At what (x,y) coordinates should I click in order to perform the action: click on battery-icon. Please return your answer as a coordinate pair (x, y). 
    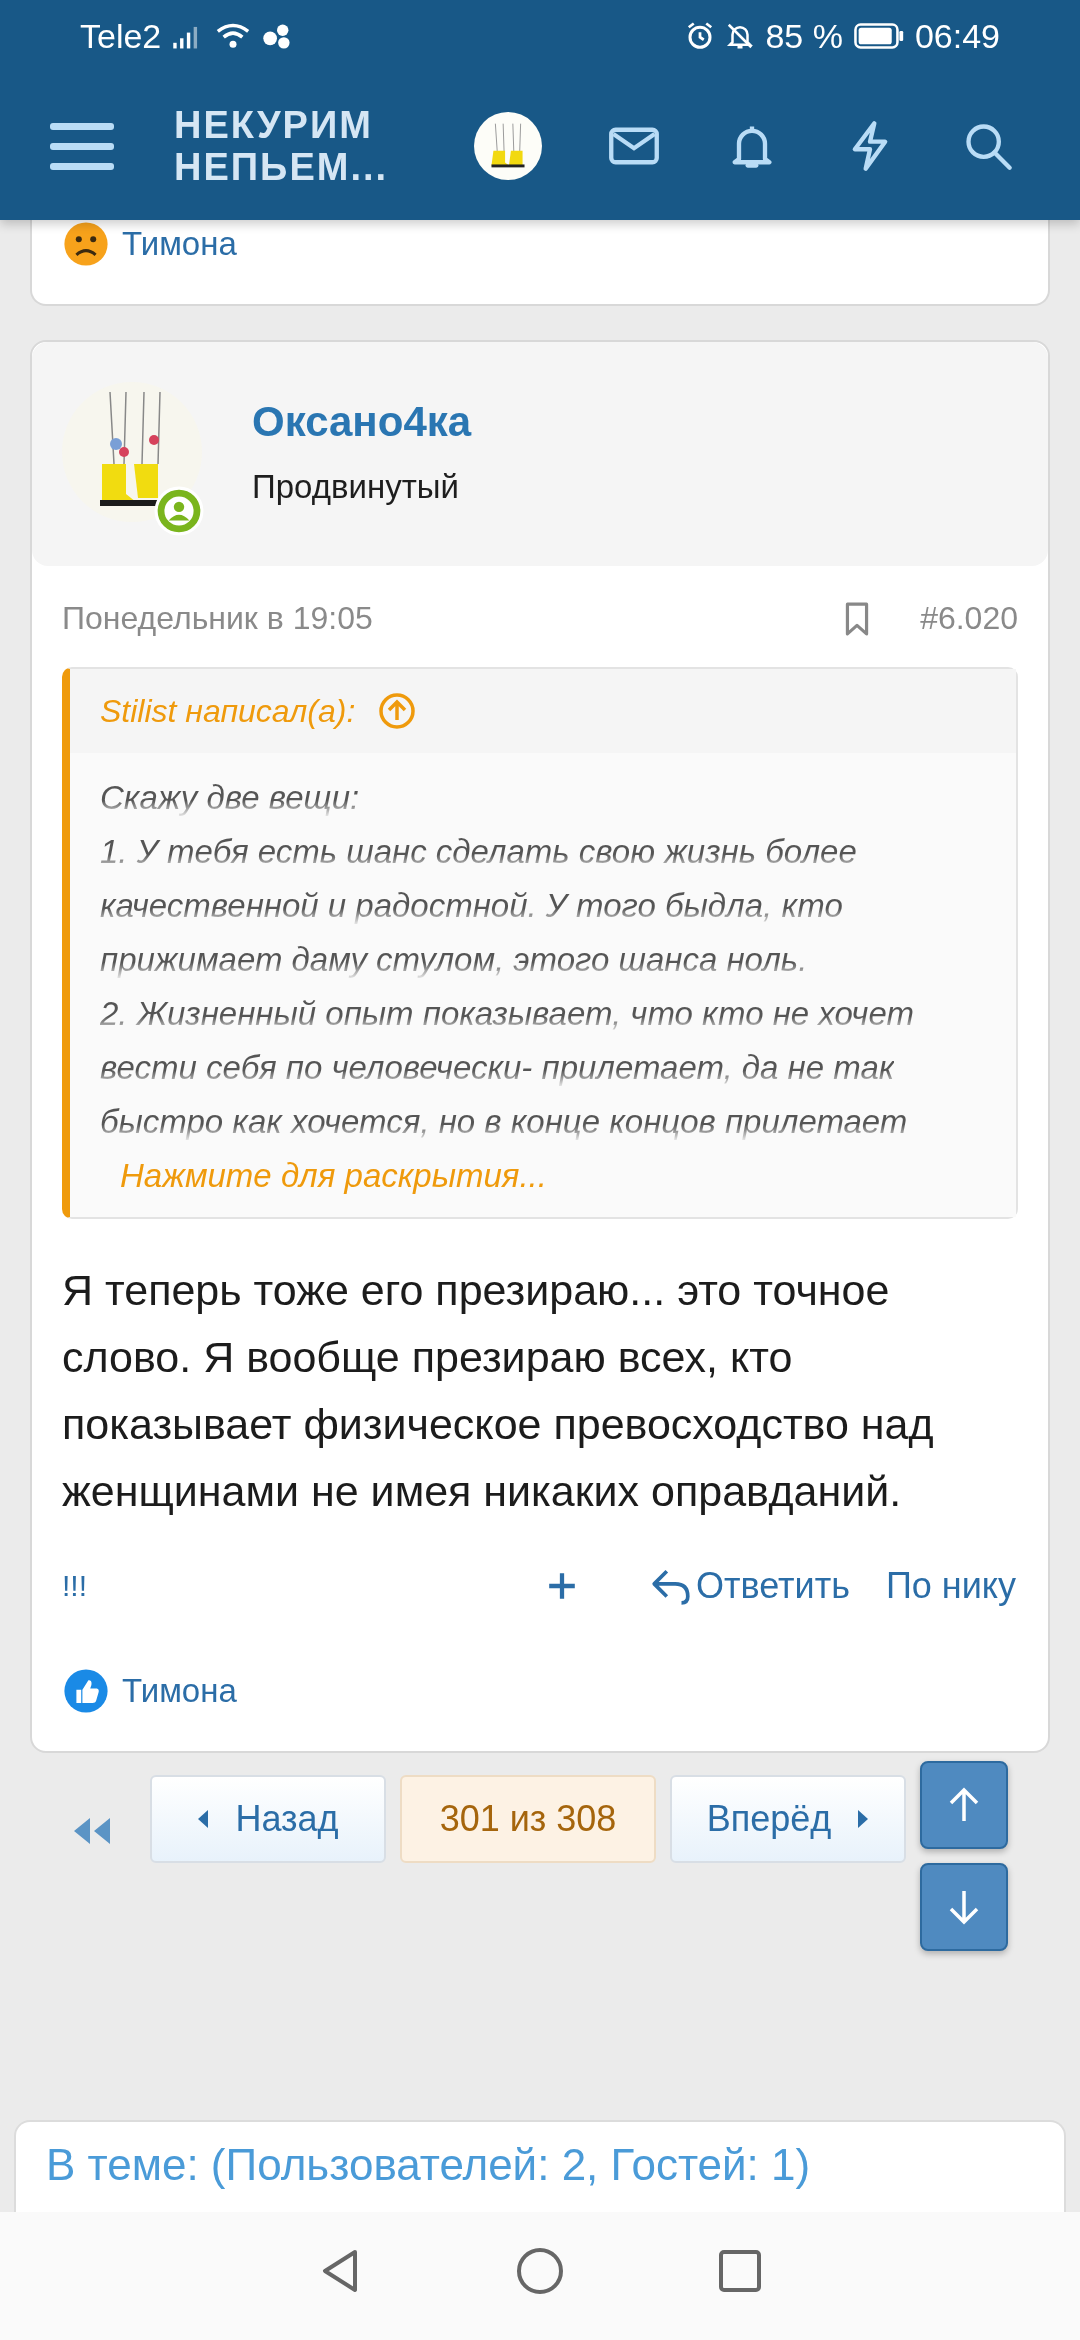
    Looking at the image, I should click on (878, 36).